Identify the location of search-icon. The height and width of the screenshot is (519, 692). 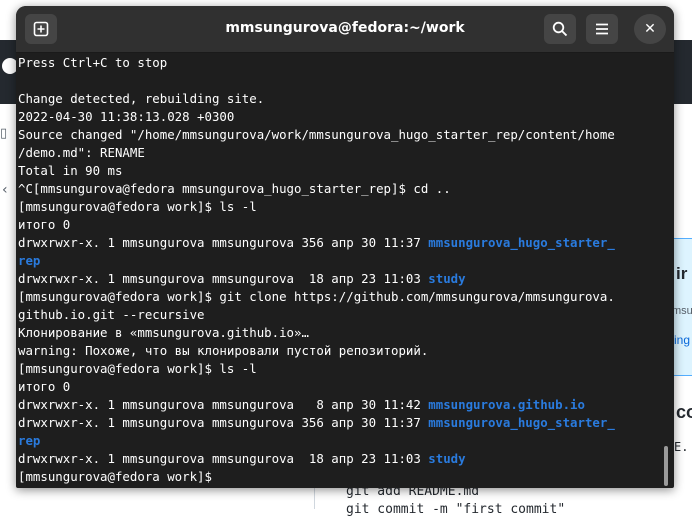
(560, 29).